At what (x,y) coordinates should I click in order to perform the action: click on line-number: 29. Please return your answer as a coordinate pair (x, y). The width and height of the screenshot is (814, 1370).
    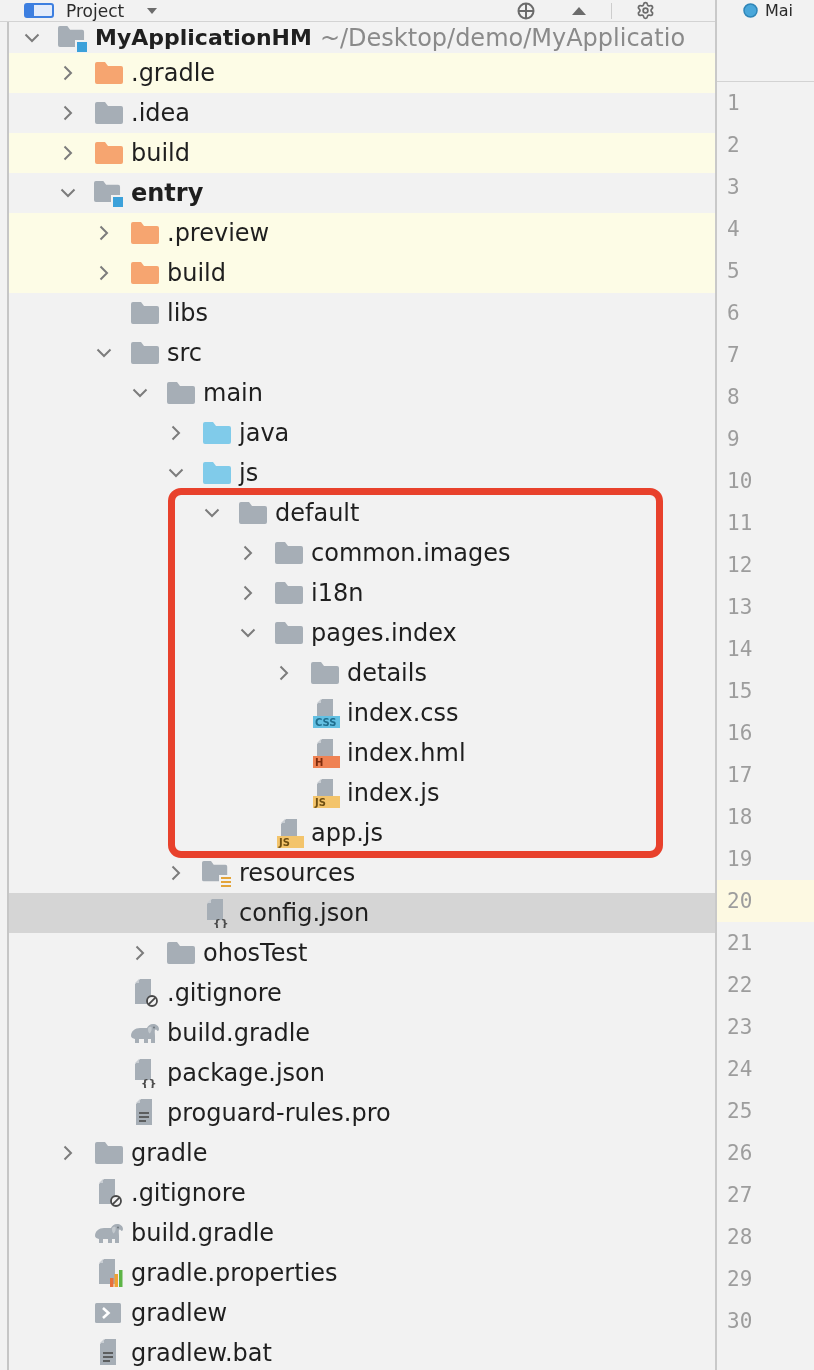
    Looking at the image, I should click on (740, 1279).